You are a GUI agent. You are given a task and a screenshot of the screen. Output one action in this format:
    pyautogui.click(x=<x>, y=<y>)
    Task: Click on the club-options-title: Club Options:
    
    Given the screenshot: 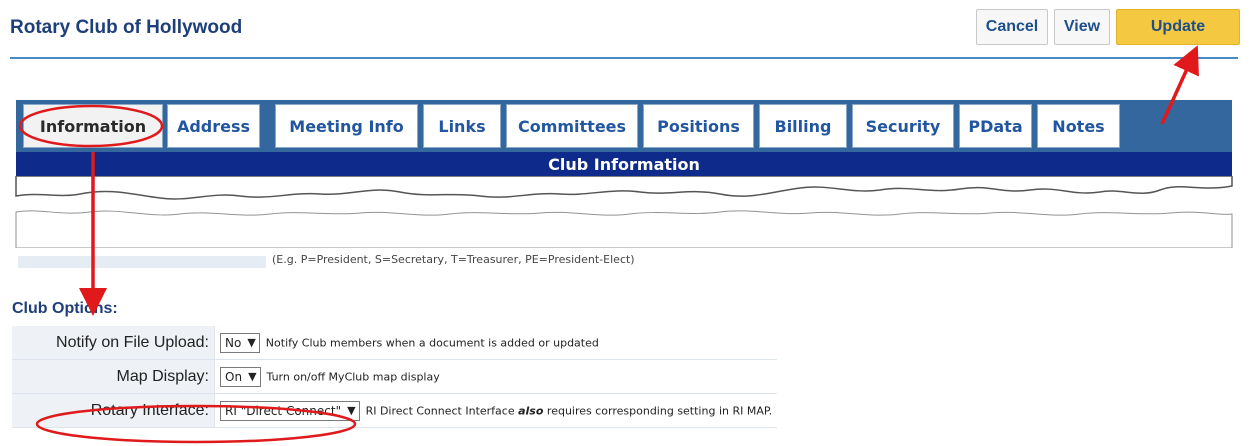 What is the action you would take?
    pyautogui.click(x=65, y=308)
    